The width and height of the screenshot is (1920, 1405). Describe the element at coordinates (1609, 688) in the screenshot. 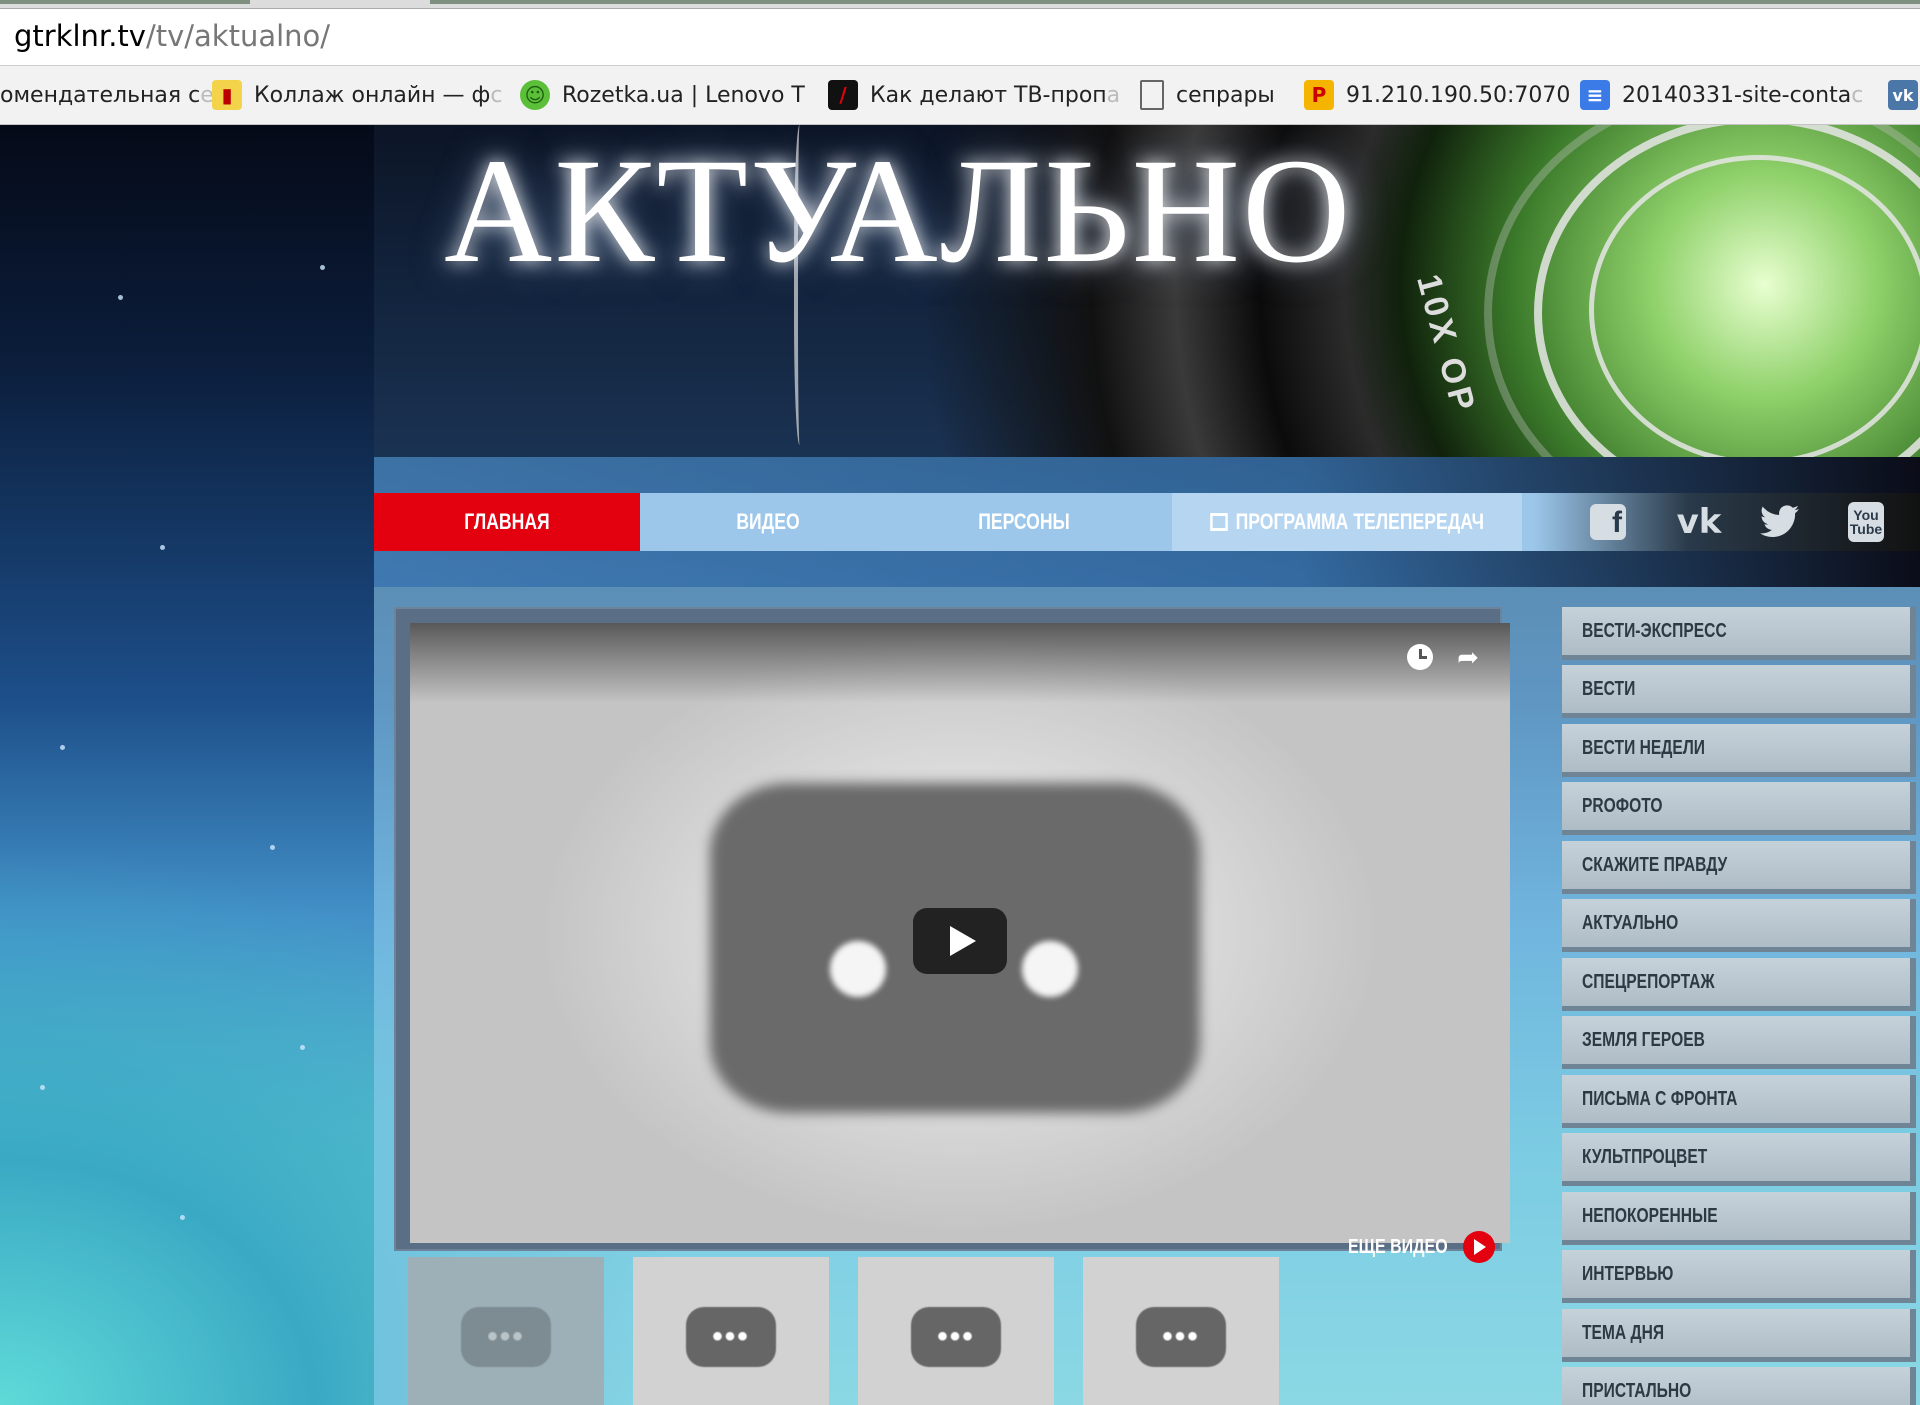

I see `sidebar-item-label: ВЕСТИ` at that location.